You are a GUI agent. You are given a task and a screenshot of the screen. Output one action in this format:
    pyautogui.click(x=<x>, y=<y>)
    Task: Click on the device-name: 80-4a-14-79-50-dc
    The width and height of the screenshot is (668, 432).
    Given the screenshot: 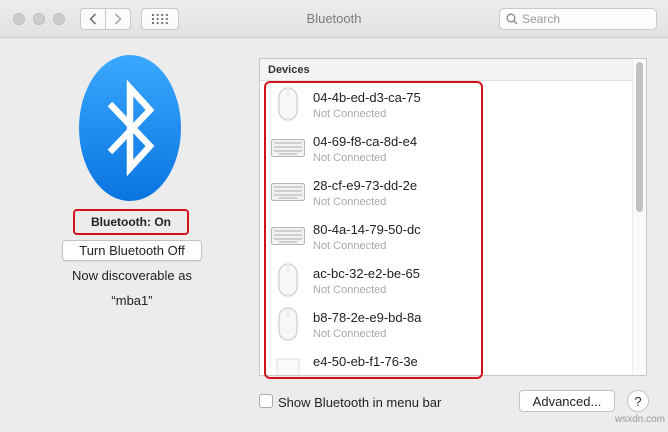 What is the action you would take?
    pyautogui.click(x=367, y=229)
    